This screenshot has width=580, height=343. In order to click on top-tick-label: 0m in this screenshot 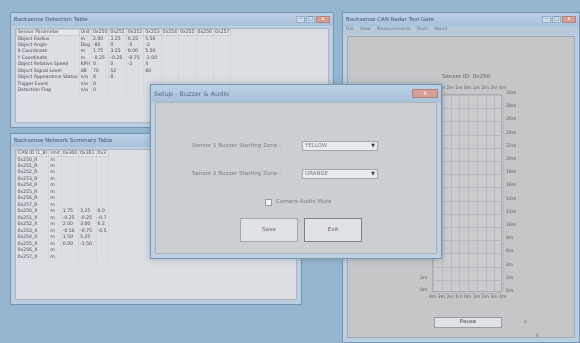, I will do `click(468, 88)`.